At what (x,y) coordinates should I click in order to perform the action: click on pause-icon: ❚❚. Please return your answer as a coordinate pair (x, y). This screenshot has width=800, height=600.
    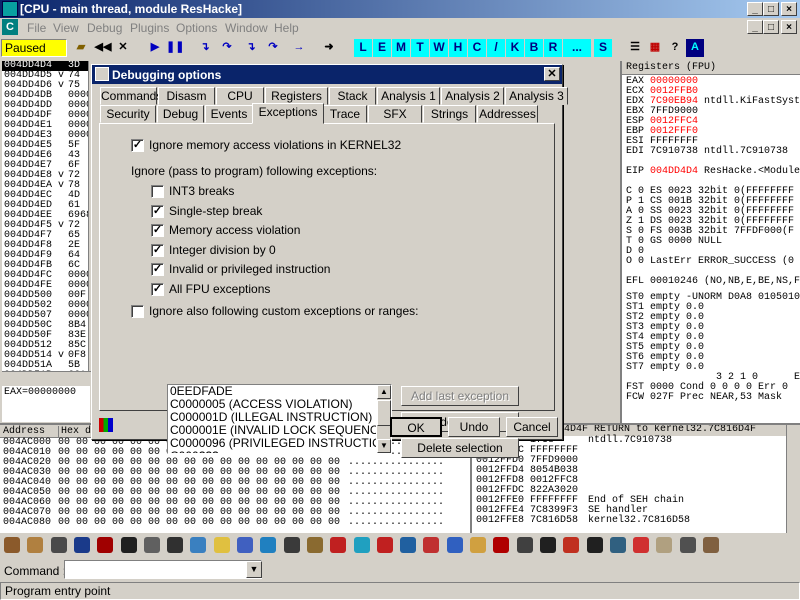
    Looking at the image, I should click on (175, 48).